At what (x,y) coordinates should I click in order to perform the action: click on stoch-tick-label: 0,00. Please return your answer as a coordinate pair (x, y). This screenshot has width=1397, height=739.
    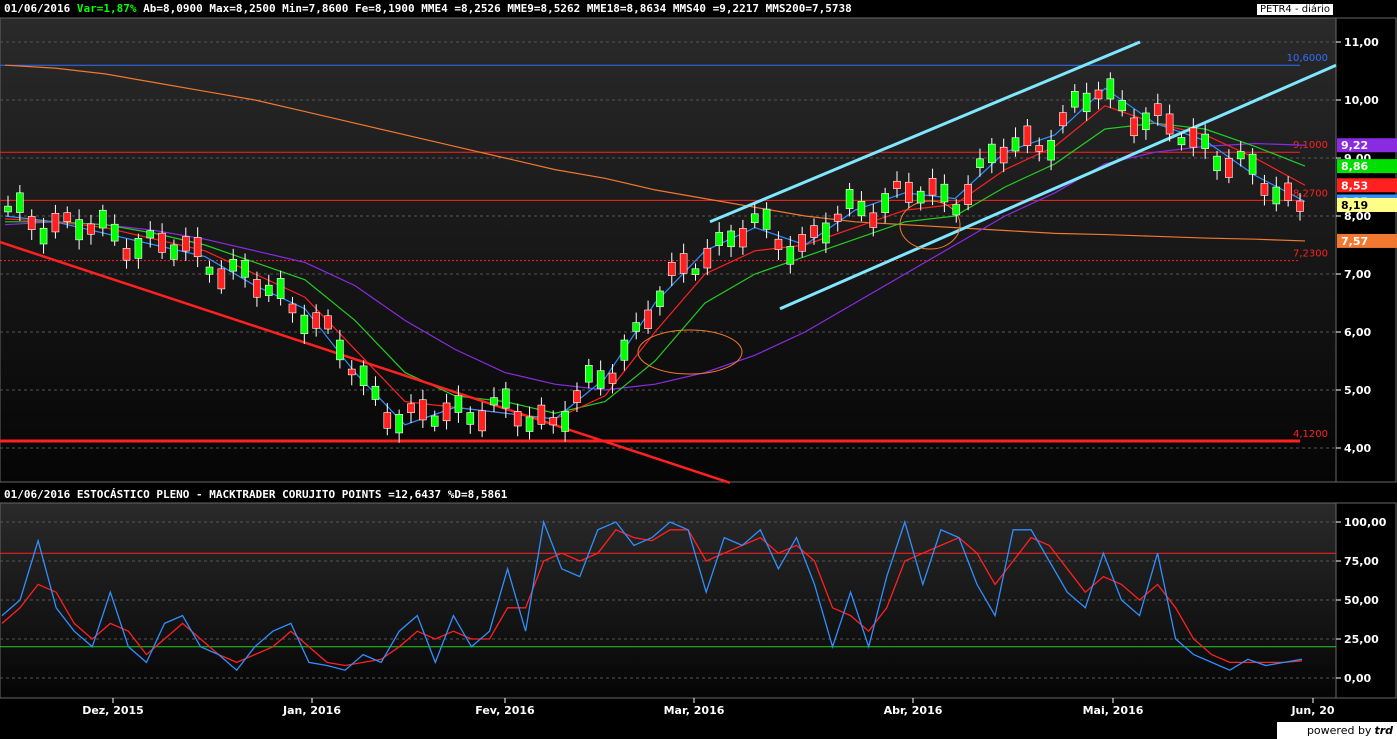
    Looking at the image, I should click on (1357, 678).